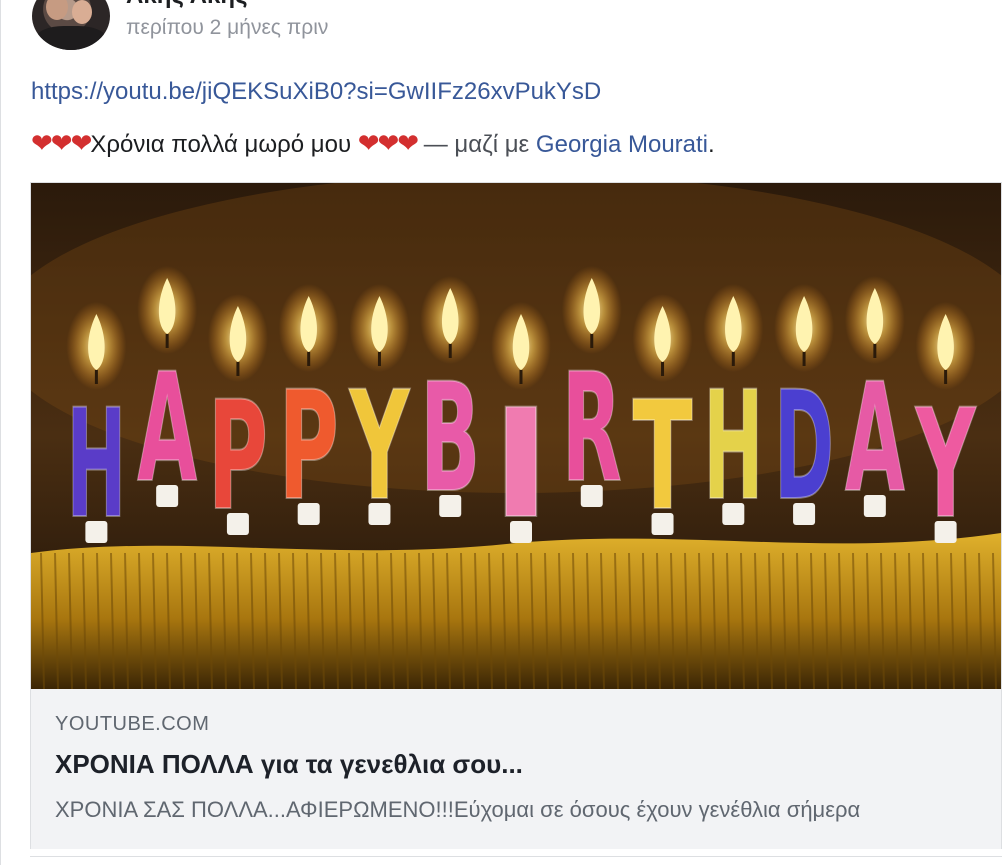 This screenshot has width=1005, height=865. I want to click on divider, so click(516, 856).